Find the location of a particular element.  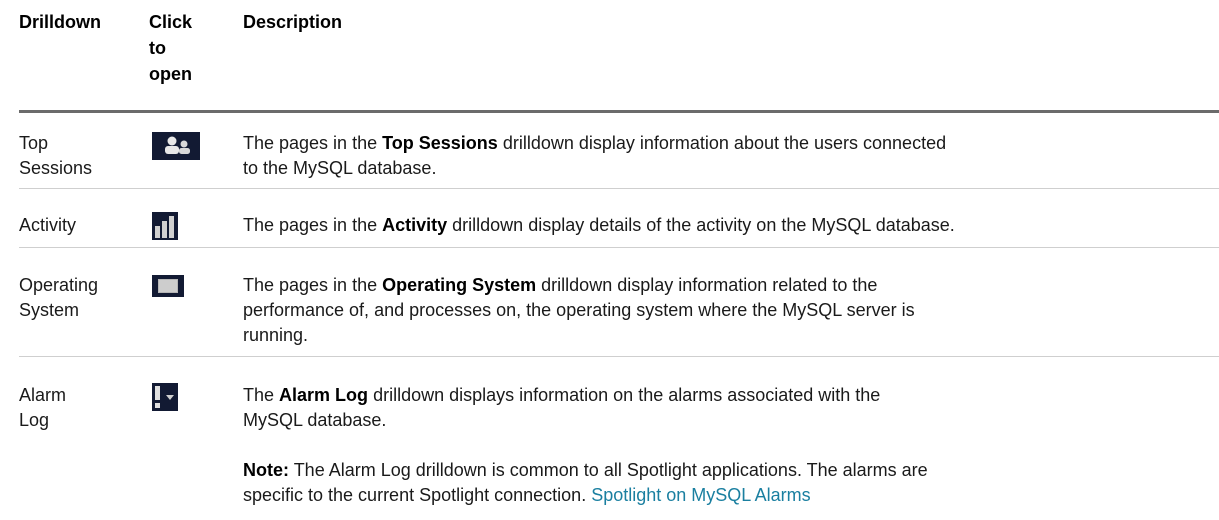

row-name-line: Operating is located at coordinates (59, 285).